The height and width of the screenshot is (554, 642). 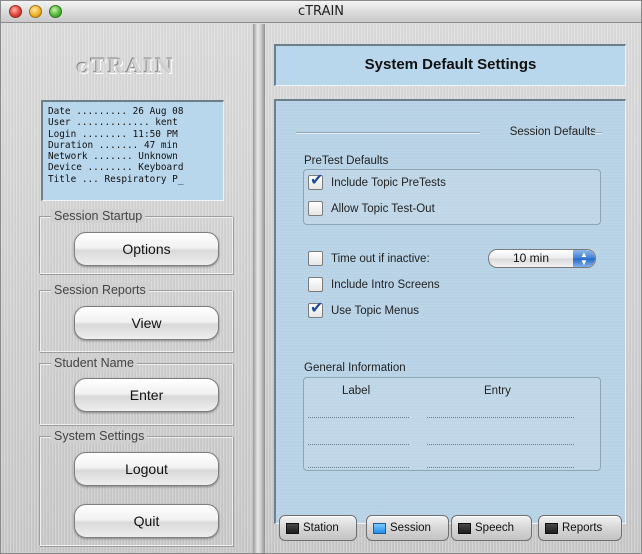 What do you see at coordinates (321, 528) in the screenshot?
I see `tab-station-label: Station` at bounding box center [321, 528].